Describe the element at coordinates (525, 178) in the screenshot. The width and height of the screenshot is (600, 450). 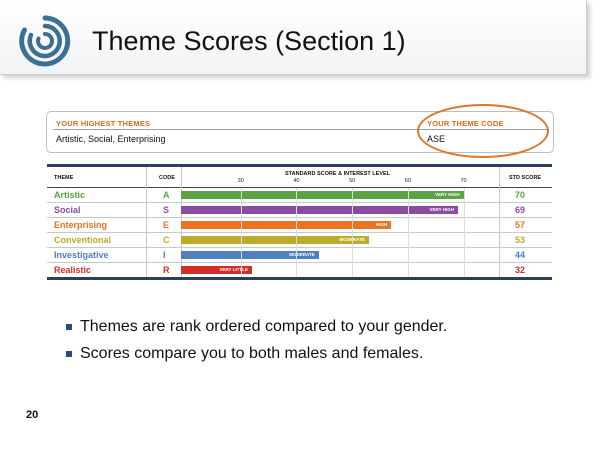
I see `header-std-score: STD SCORE` at that location.